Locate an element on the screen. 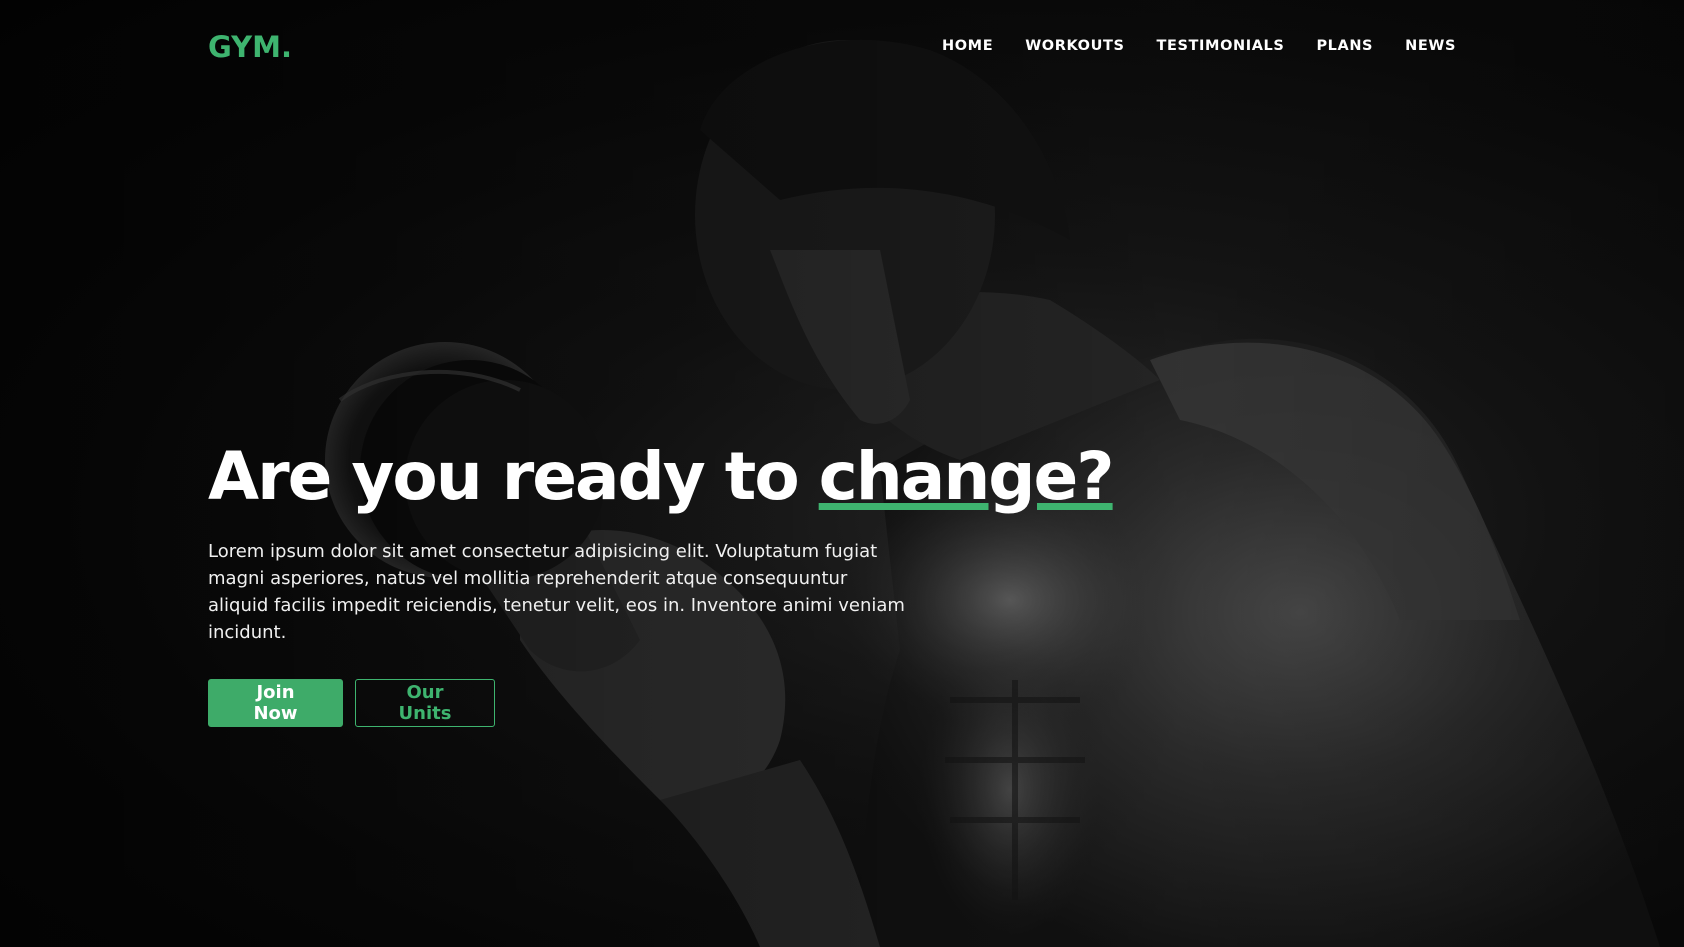 This screenshot has height=947, width=1684. hero-actions: Join Now Our Units is located at coordinates (658, 703).